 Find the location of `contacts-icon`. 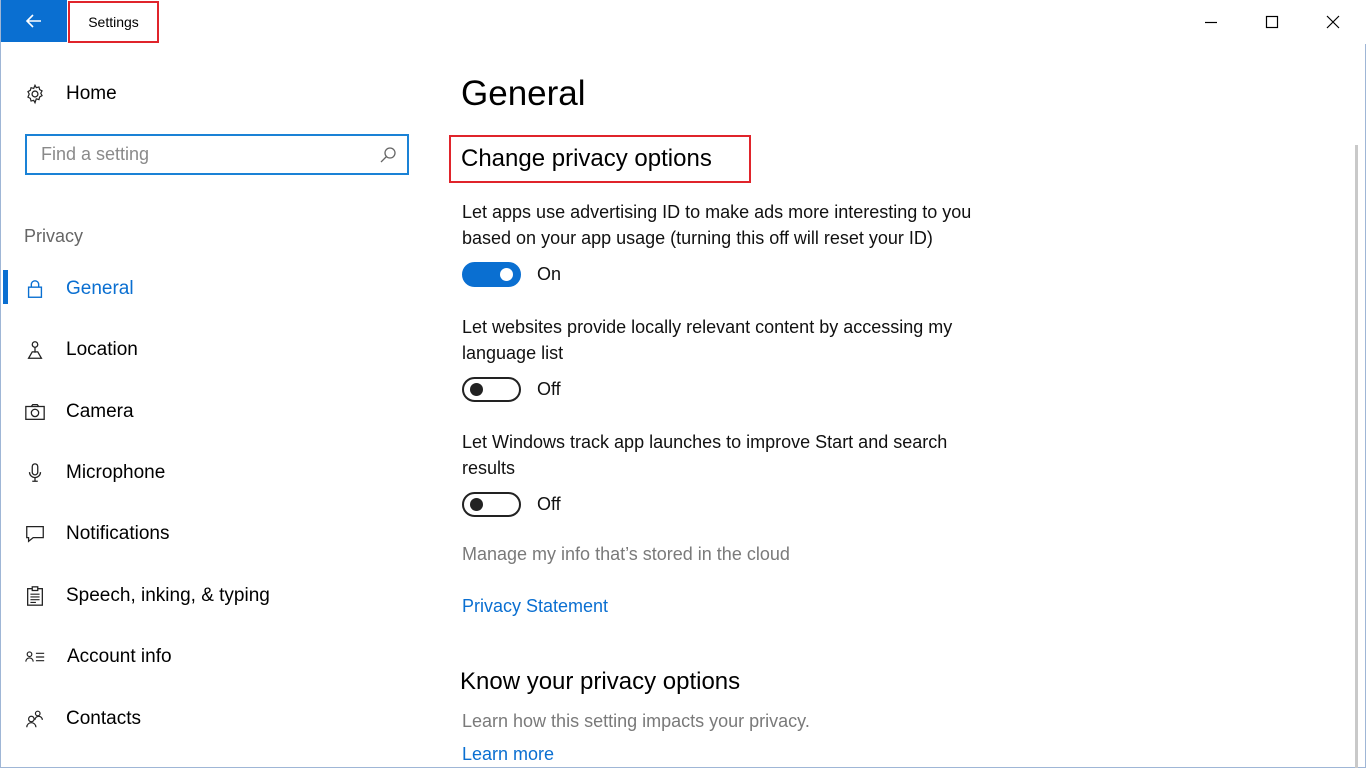

contacts-icon is located at coordinates (35, 719).